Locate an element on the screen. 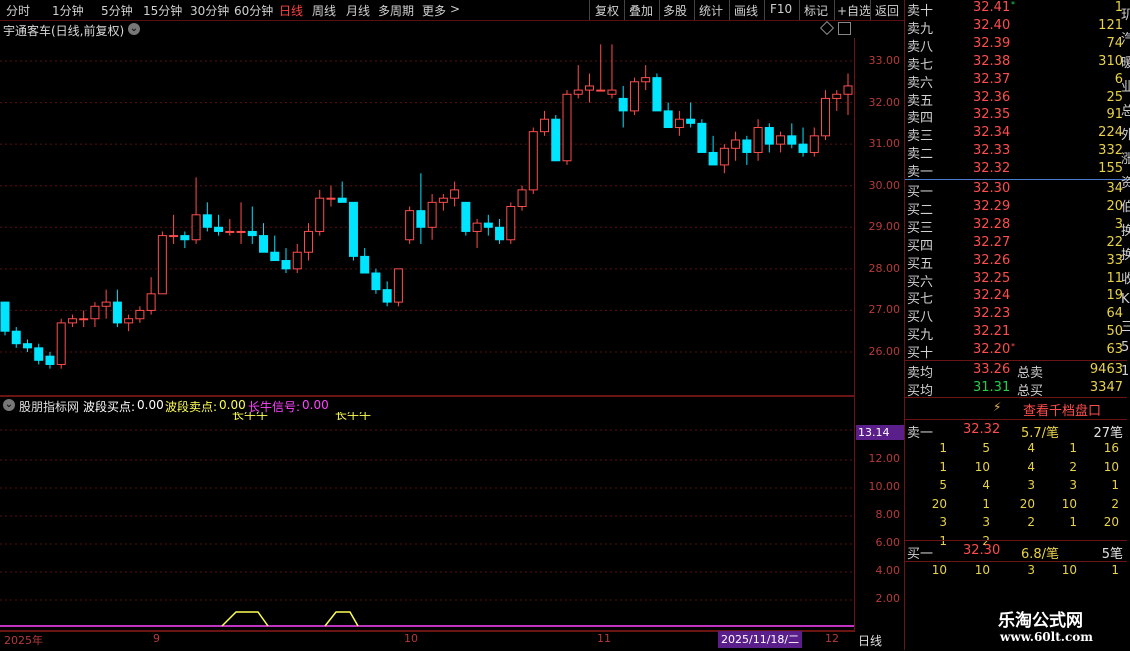 The image size is (1130, 651). depth-cell: 16 is located at coordinates (1111, 448).